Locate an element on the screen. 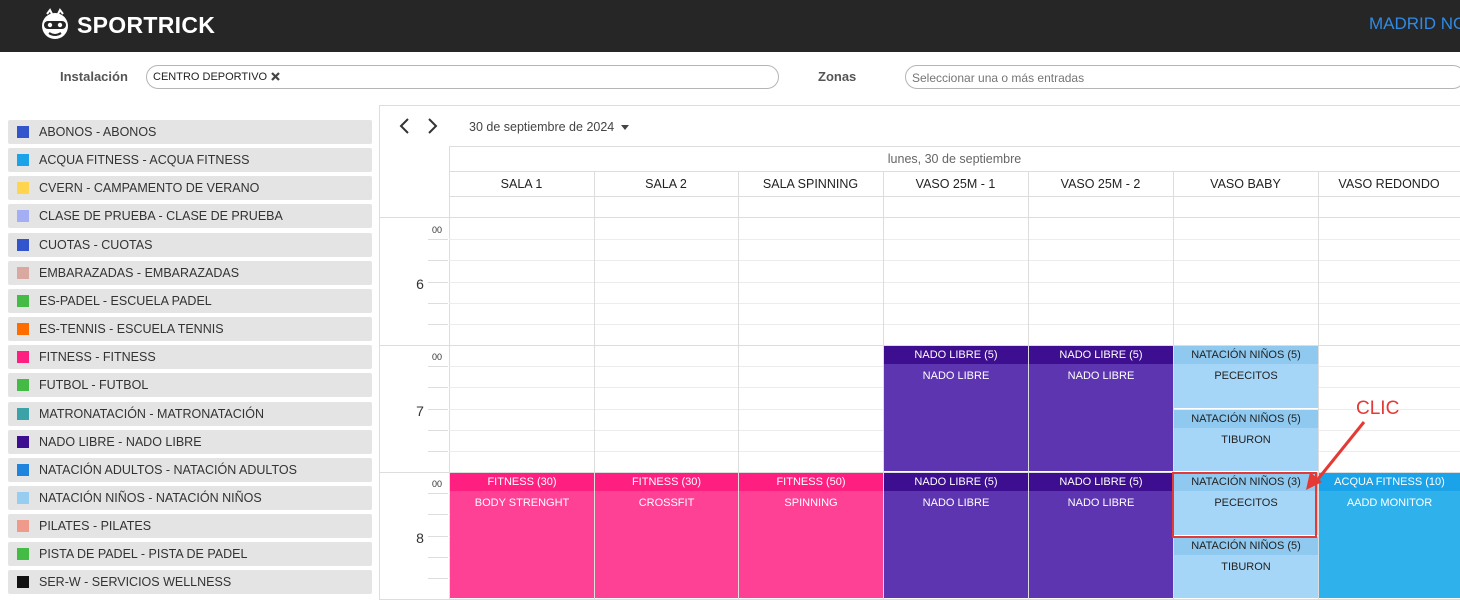  event-title: NATACIÓN NIÑOS (3) is located at coordinates (1246, 482).